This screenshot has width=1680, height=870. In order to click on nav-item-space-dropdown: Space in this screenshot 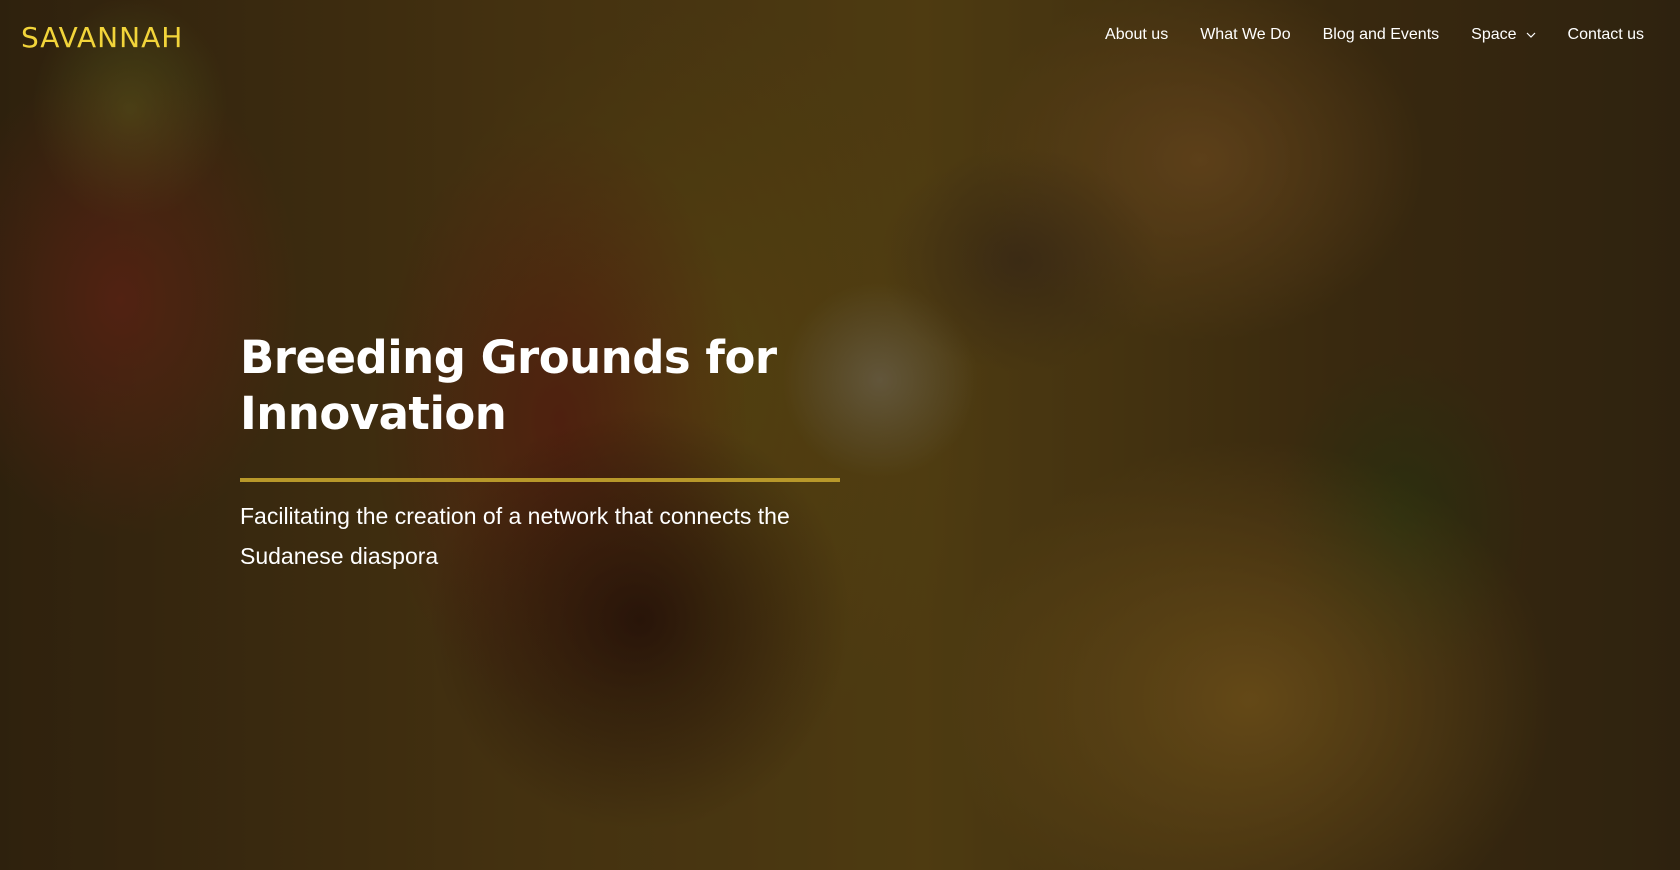, I will do `click(1503, 35)`.